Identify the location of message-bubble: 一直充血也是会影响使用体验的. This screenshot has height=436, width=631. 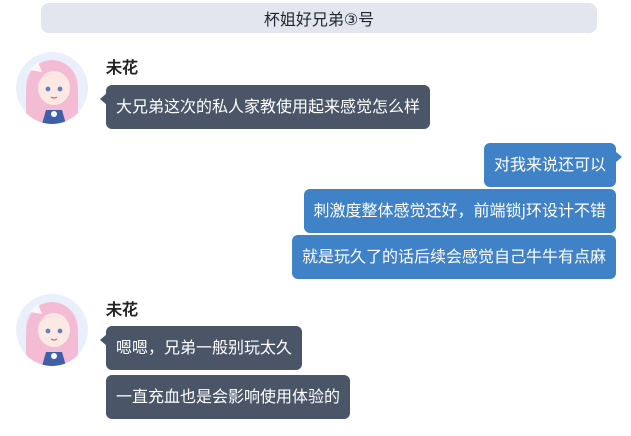
(228, 397).